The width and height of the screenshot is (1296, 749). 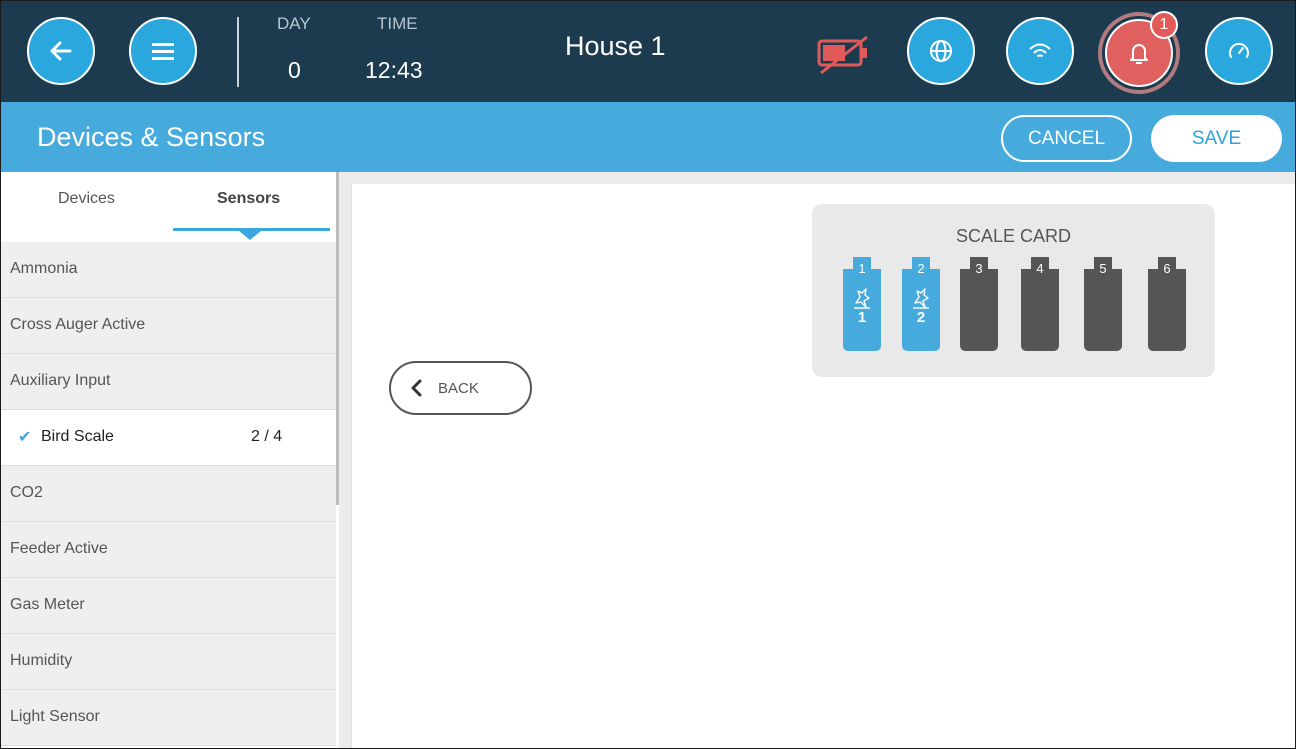 I want to click on list-item-label: Cross Auger Active, so click(x=78, y=324).